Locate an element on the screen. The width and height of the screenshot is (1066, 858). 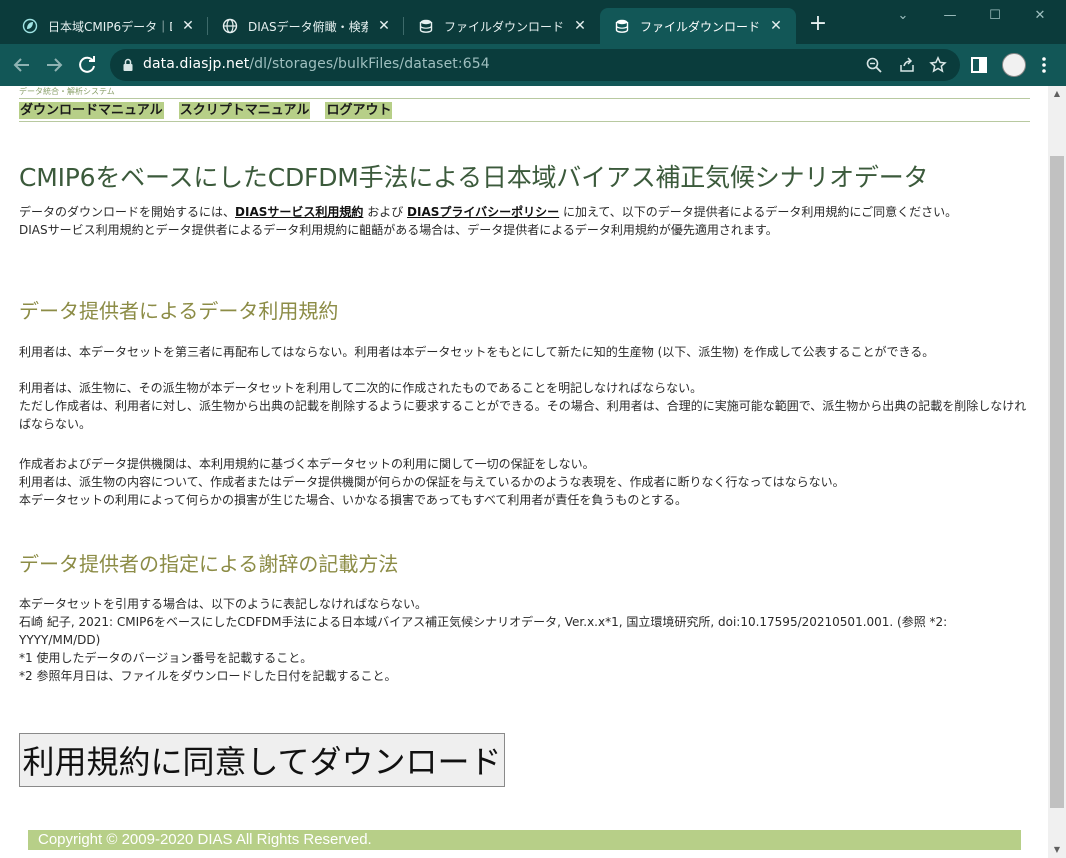
ack-l4: *2 参照年月日は、ファイルをダウンロードした日付を記載すること。 is located at coordinates (208, 676).